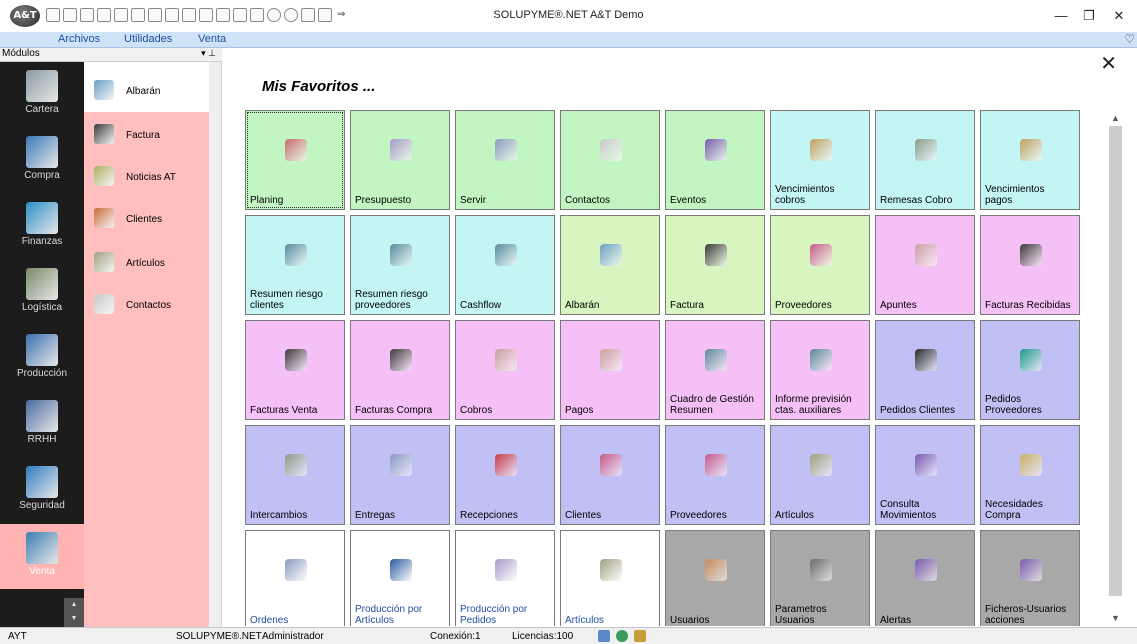 This screenshot has height=644, width=1137. I want to click on submodule-item: Clientes, so click(146, 224).